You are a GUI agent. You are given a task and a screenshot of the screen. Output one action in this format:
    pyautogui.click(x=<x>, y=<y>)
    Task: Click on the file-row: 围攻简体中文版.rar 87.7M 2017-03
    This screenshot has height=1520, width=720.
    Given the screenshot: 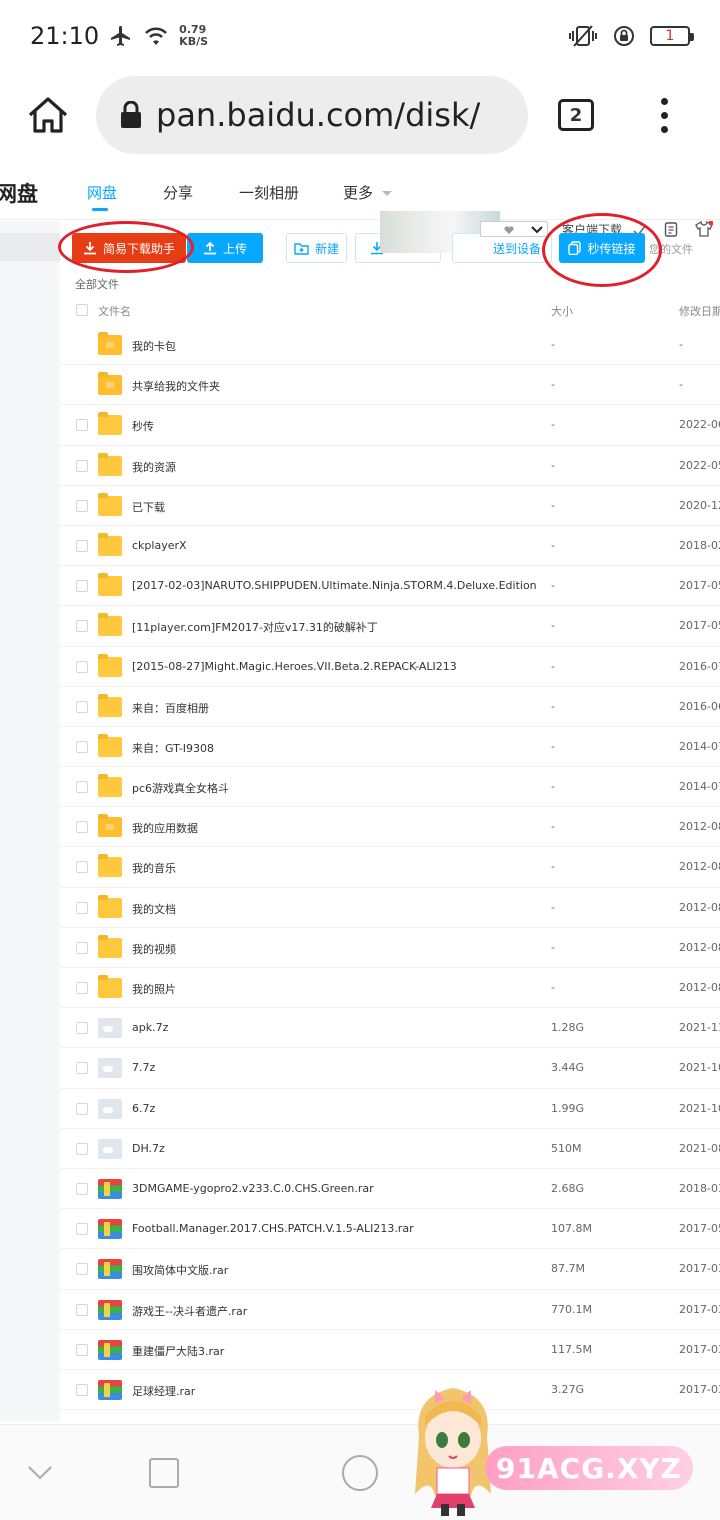 What is the action you would take?
    pyautogui.click(x=390, y=1269)
    